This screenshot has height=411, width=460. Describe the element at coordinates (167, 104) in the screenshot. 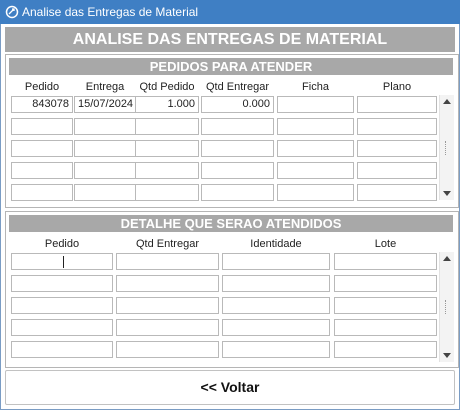

I see `table-cell-input: 1.000` at that location.